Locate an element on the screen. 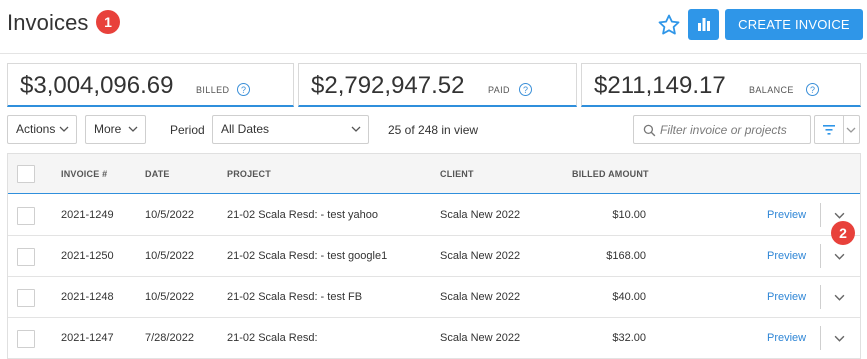 The image size is (867, 359). actions-dropdown-label: Actions is located at coordinates (36, 129).